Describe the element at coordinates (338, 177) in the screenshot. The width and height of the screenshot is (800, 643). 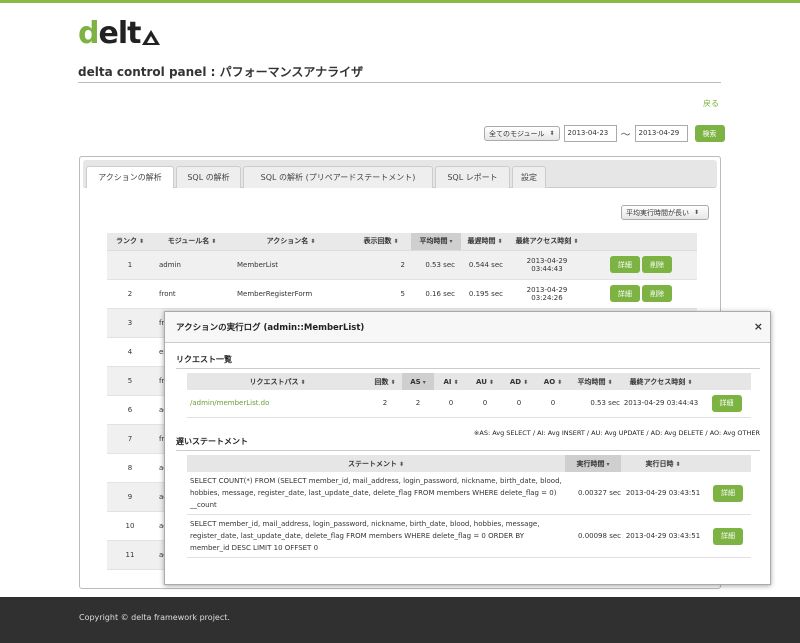
I see `tab-prepared-statement: SQL の解析 (プリペアードステートメント)` at that location.